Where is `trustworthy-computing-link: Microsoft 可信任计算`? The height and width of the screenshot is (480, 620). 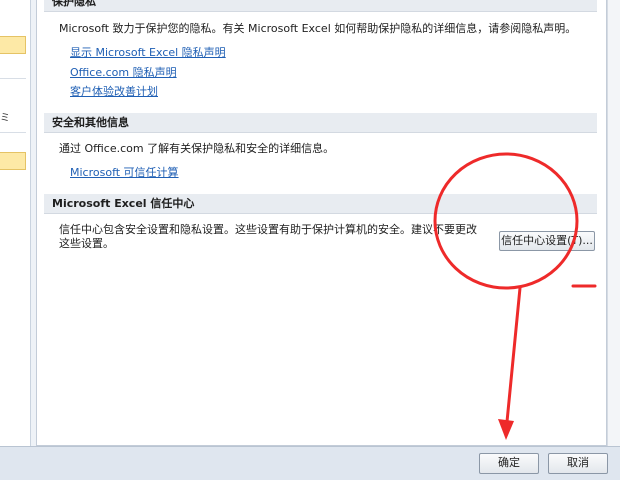
trustworthy-computing-link: Microsoft 可信任计算 is located at coordinates (124, 173).